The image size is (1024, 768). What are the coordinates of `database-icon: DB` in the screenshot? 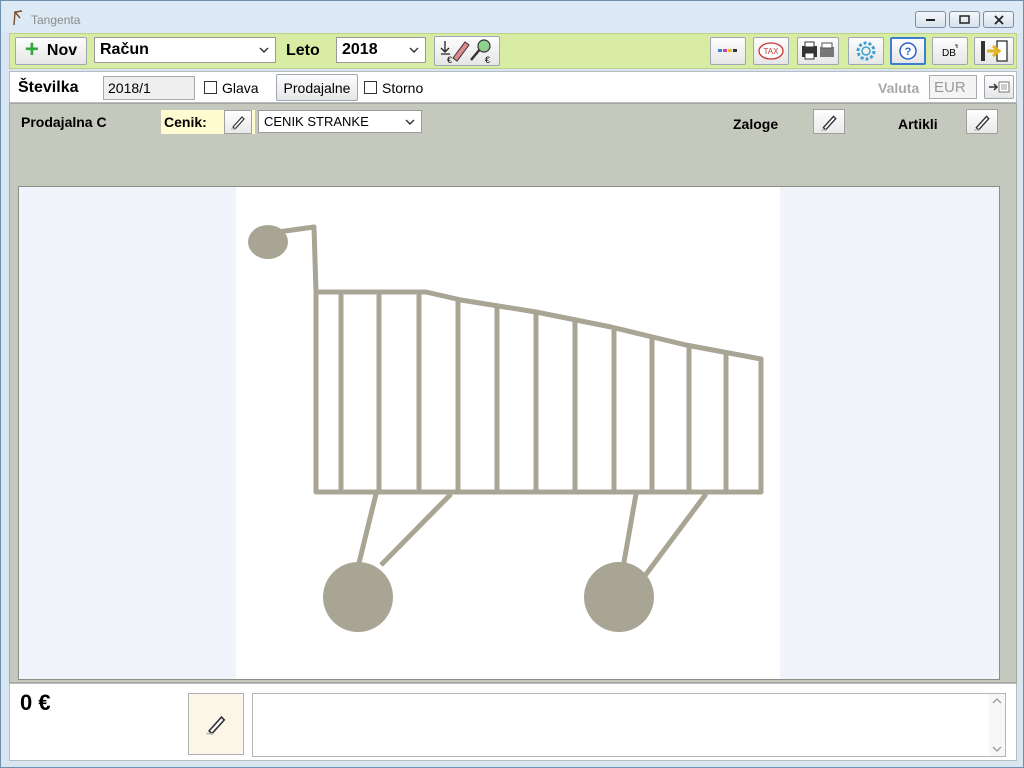 It's located at (950, 51).